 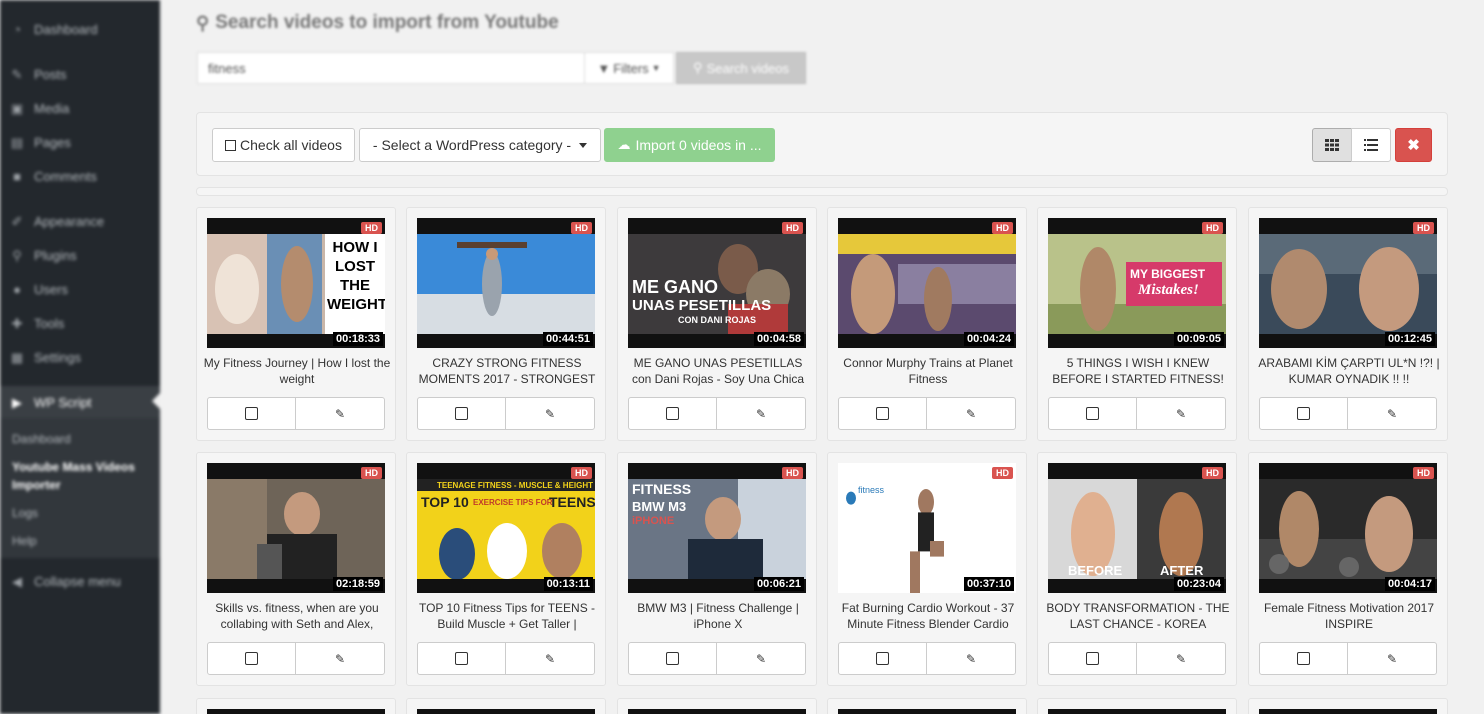 What do you see at coordinates (357, 584) in the screenshot?
I see `video-duration: 02:18:59` at bounding box center [357, 584].